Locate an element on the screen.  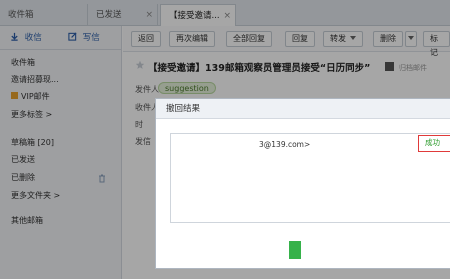
watermark-url: jingyan.baidu.com is located at coordinates (401, 253).